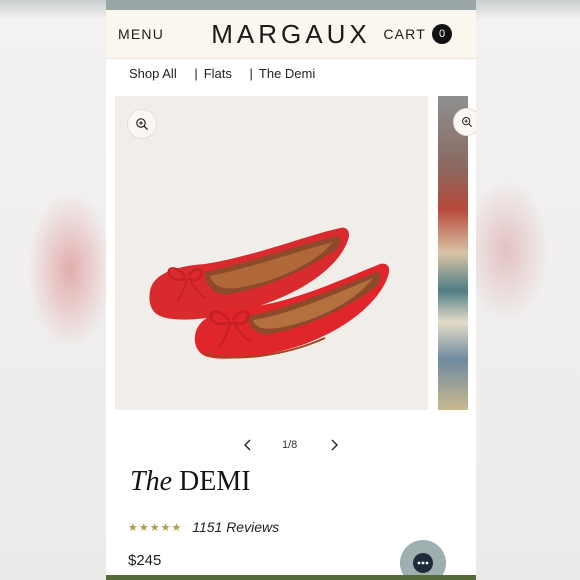 The width and height of the screenshot is (580, 580). Describe the element at coordinates (235, 527) in the screenshot. I see `review-count-link: 1151 Reviews` at that location.